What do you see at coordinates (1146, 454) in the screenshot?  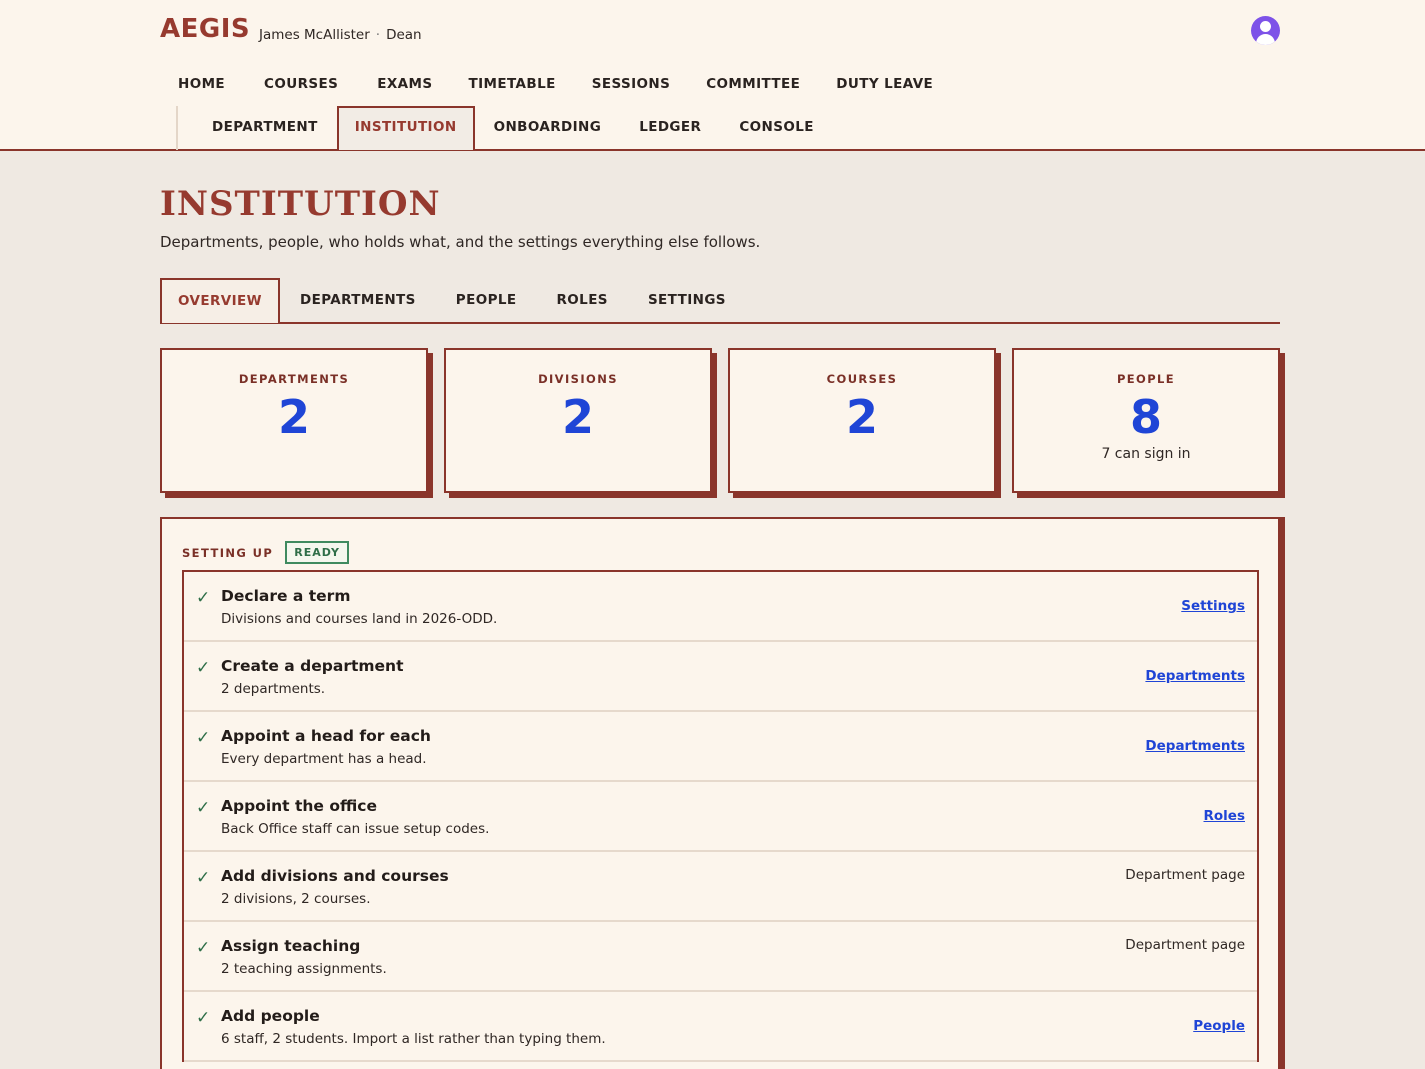 I see `stat-note: 7 can sign in` at bounding box center [1146, 454].